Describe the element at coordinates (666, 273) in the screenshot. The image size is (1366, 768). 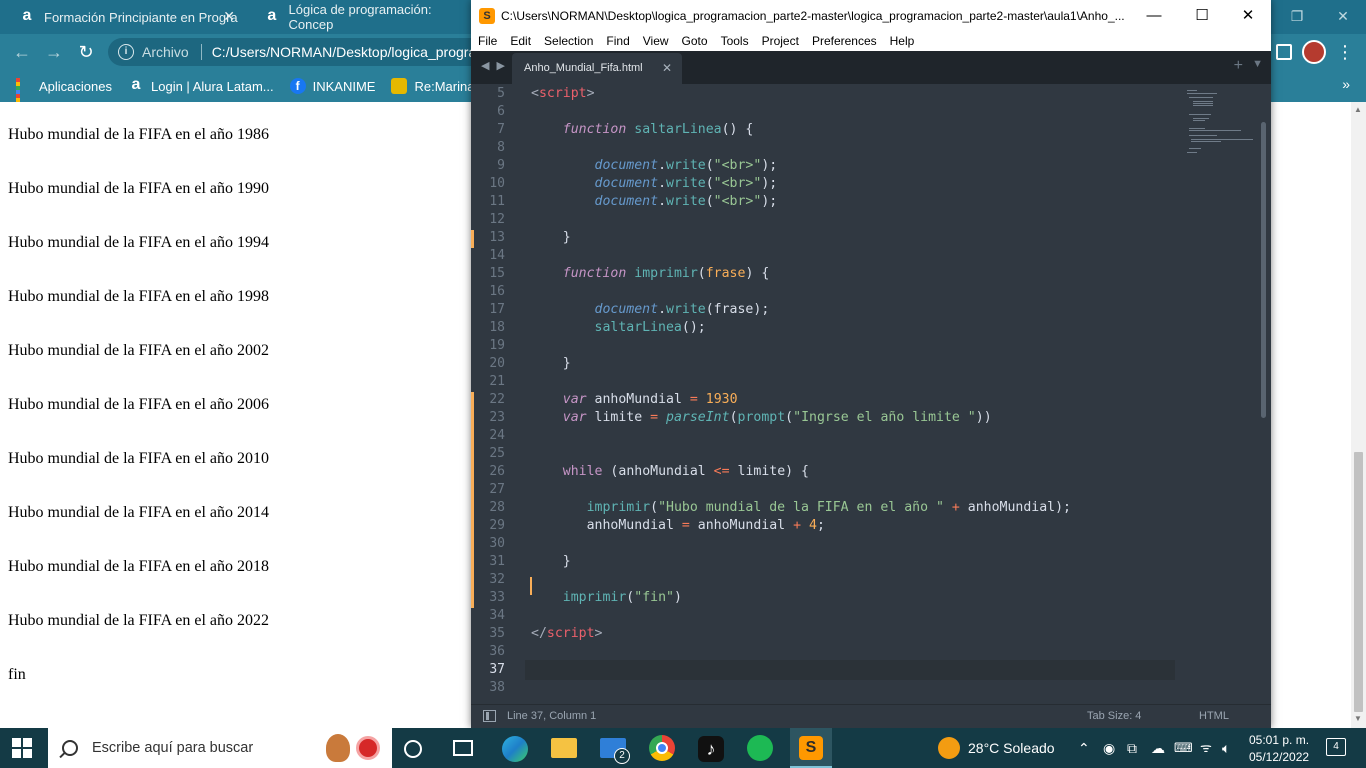
I see `code-line: function imprimir(frase) {` at that location.